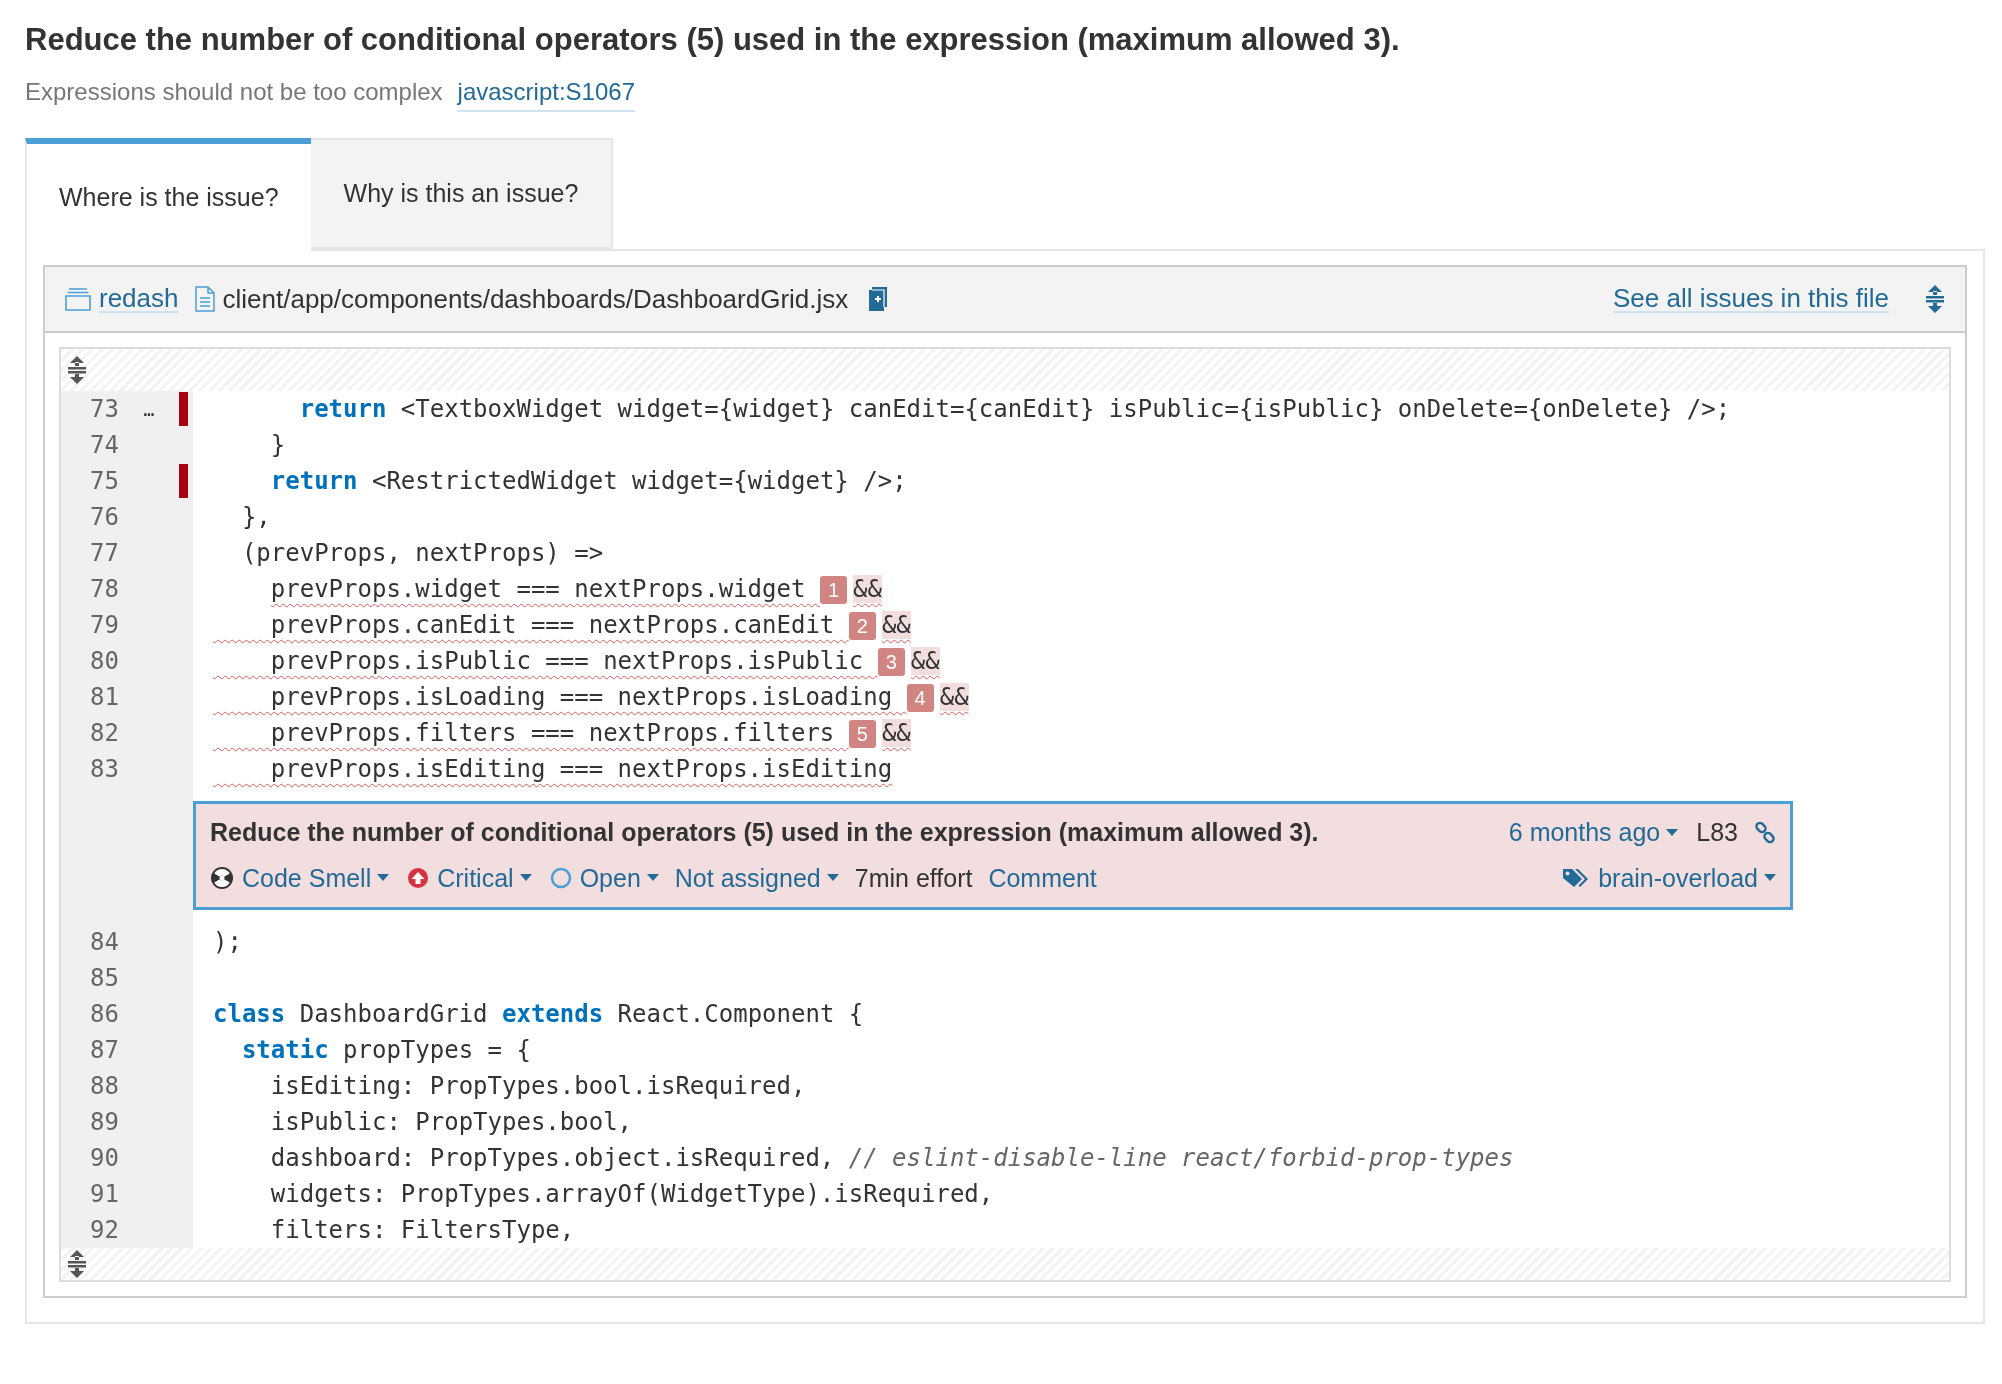  I want to click on line-number: 76, so click(104, 517).